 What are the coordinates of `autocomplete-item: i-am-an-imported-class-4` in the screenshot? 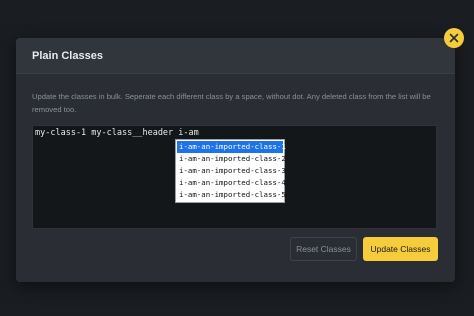 It's located at (231, 183).